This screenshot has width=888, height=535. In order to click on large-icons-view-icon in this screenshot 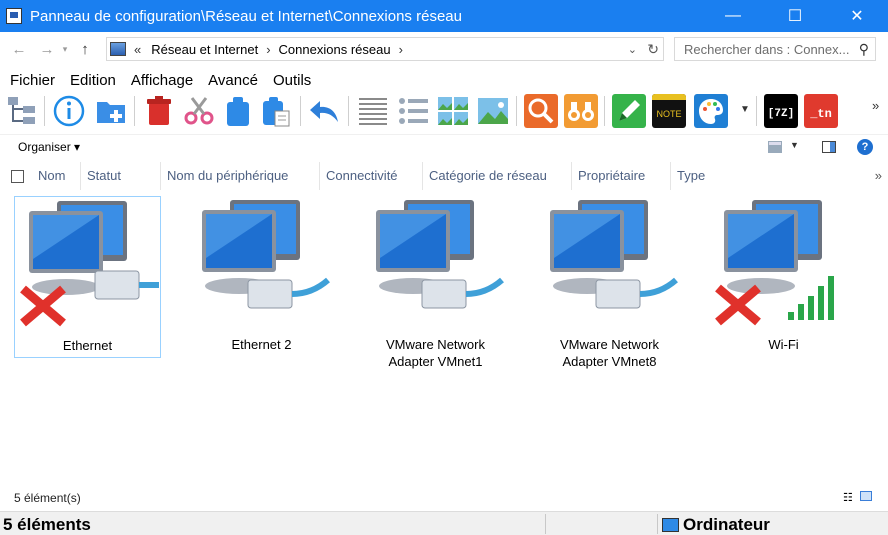, I will do `click(493, 111)`.